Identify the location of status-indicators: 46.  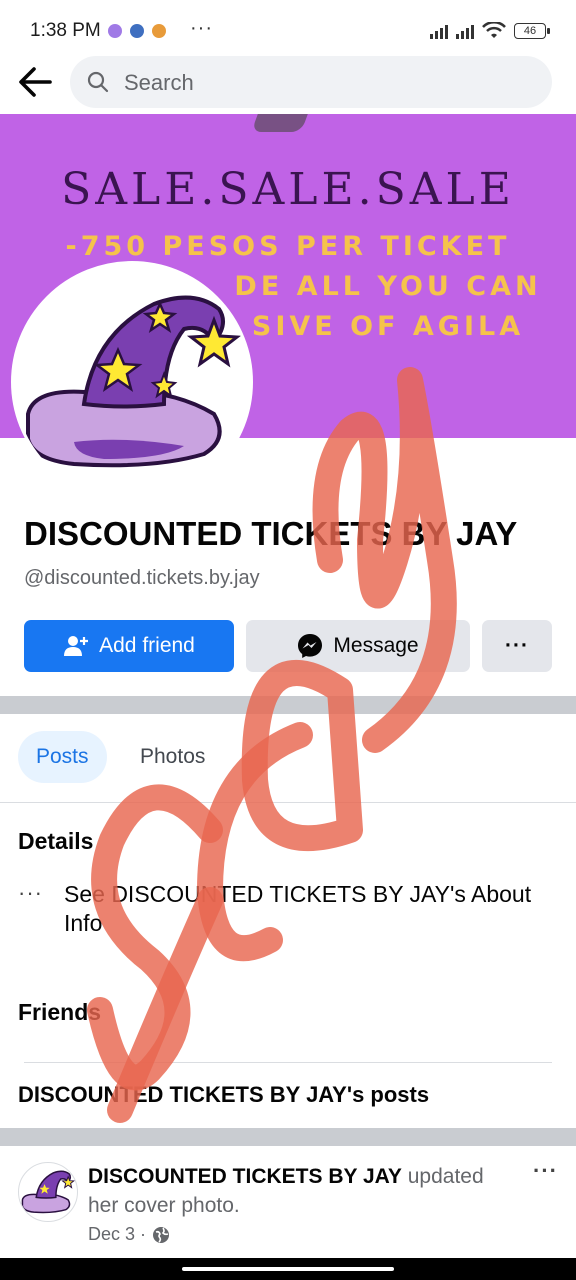
(490, 31).